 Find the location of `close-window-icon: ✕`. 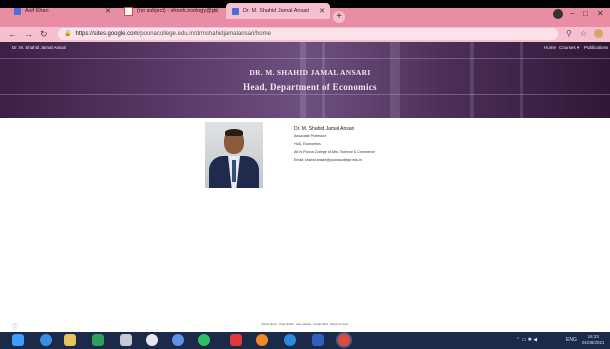

close-window-icon: ✕ is located at coordinates (600, 13).